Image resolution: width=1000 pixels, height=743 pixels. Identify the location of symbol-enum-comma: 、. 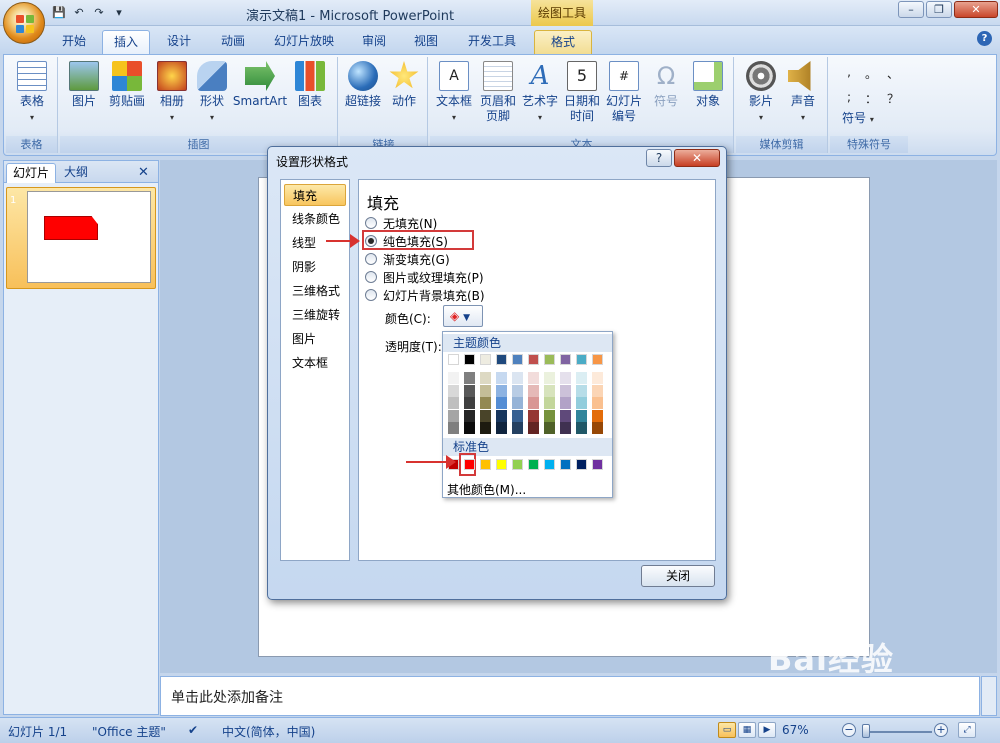
(893, 73).